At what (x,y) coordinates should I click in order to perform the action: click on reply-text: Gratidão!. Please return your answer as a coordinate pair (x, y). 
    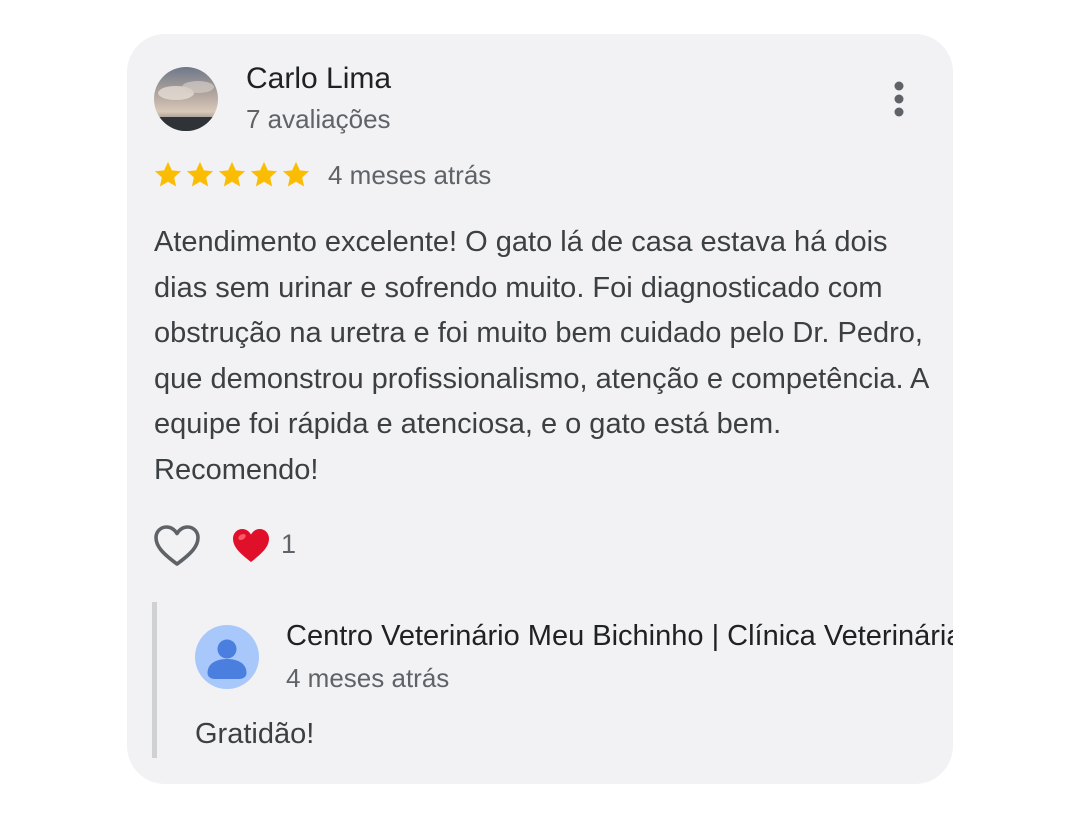
    Looking at the image, I should click on (255, 734).